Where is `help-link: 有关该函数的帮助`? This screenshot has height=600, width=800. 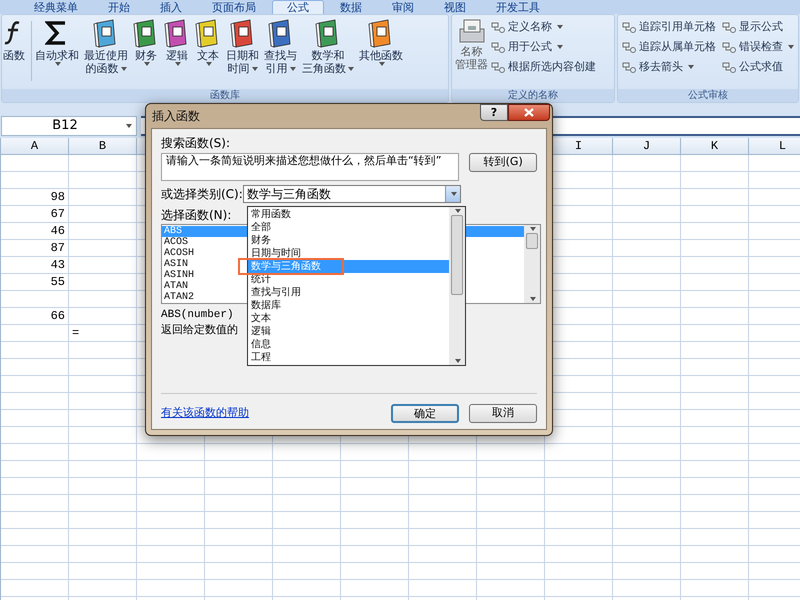
help-link: 有关该函数的帮助 is located at coordinates (276, 413).